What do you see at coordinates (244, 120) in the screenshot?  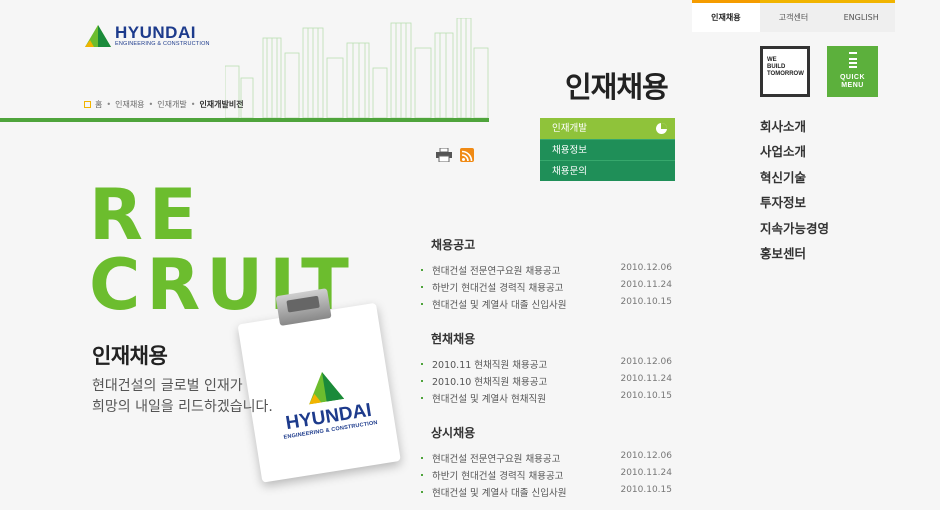 I see `header-divider` at bounding box center [244, 120].